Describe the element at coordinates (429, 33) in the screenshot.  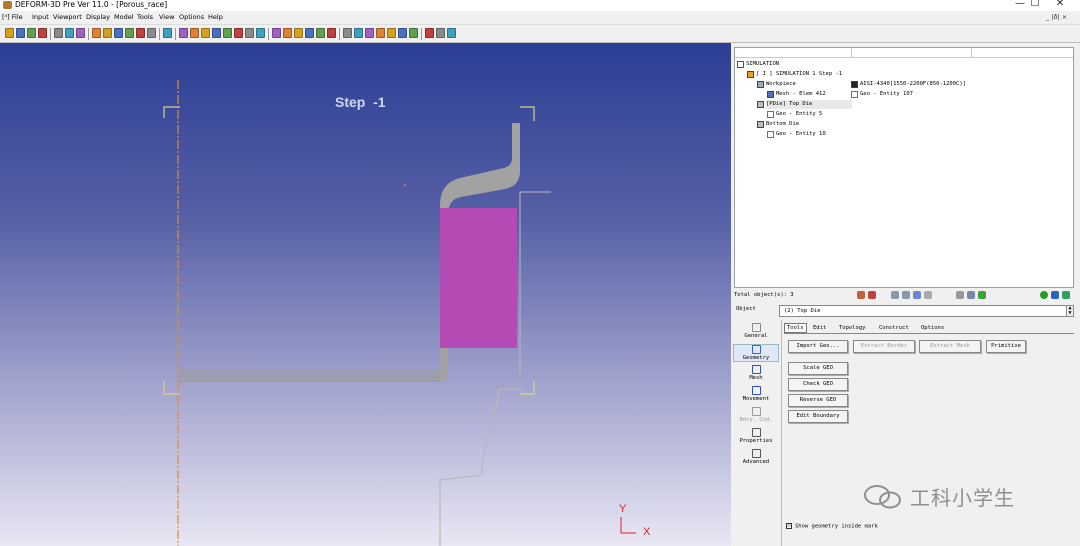
I see `help-icon` at that location.